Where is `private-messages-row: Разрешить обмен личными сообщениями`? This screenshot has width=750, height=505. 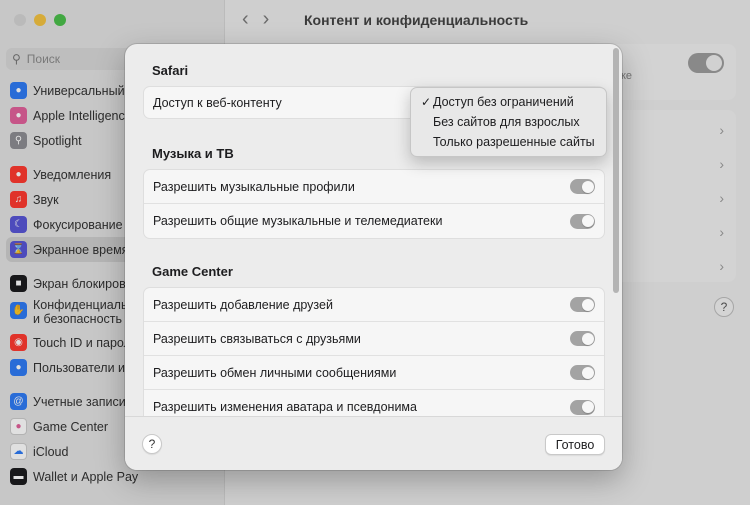
private-messages-row: Разрешить обмен личными сообщениями is located at coordinates (374, 373).